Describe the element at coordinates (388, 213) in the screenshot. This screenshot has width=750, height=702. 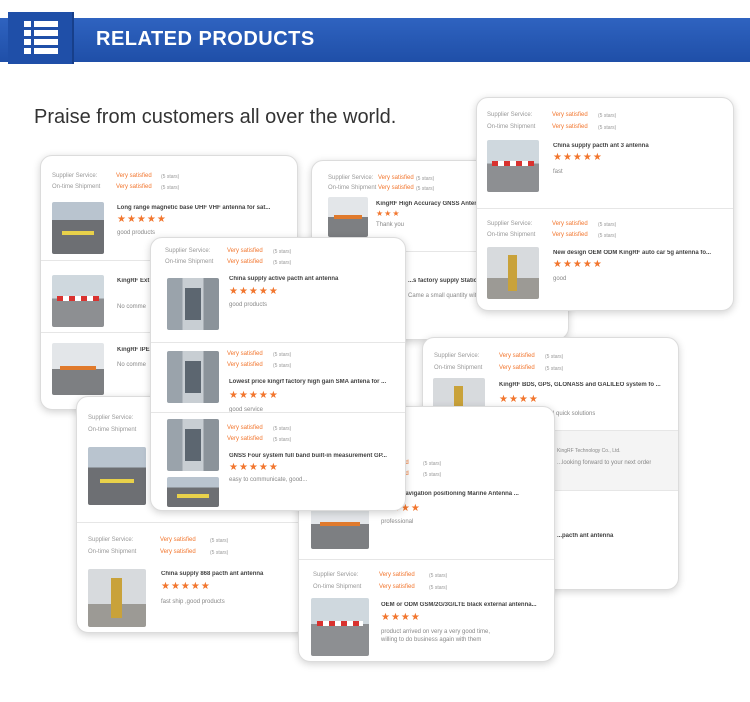
I see `star-rating: ★★★` at that location.